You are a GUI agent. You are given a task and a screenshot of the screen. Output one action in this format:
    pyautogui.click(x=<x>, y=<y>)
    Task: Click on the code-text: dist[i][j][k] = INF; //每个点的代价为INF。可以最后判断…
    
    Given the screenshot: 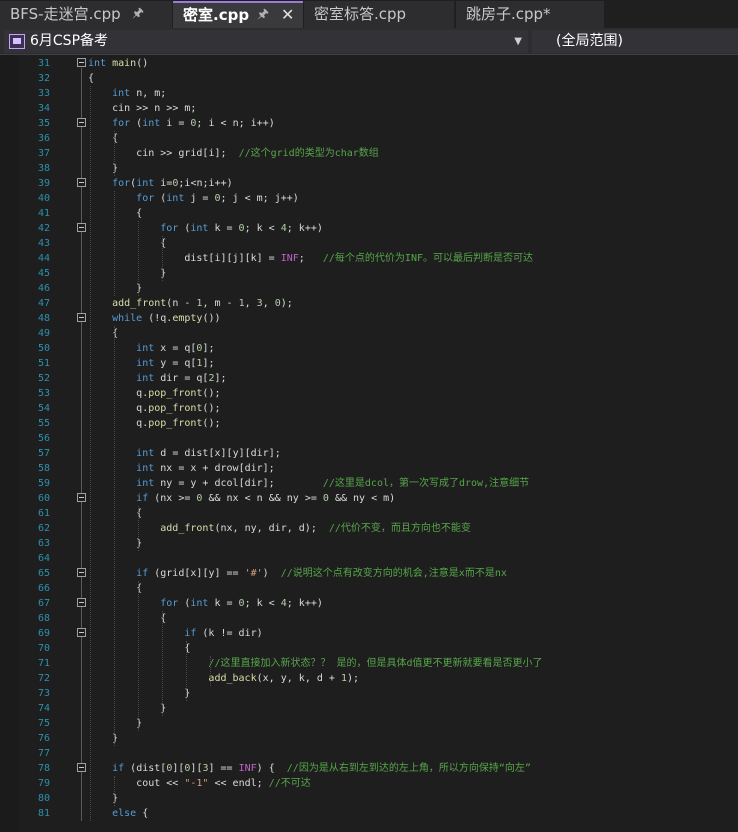 What is the action you would take?
    pyautogui.click(x=358, y=258)
    